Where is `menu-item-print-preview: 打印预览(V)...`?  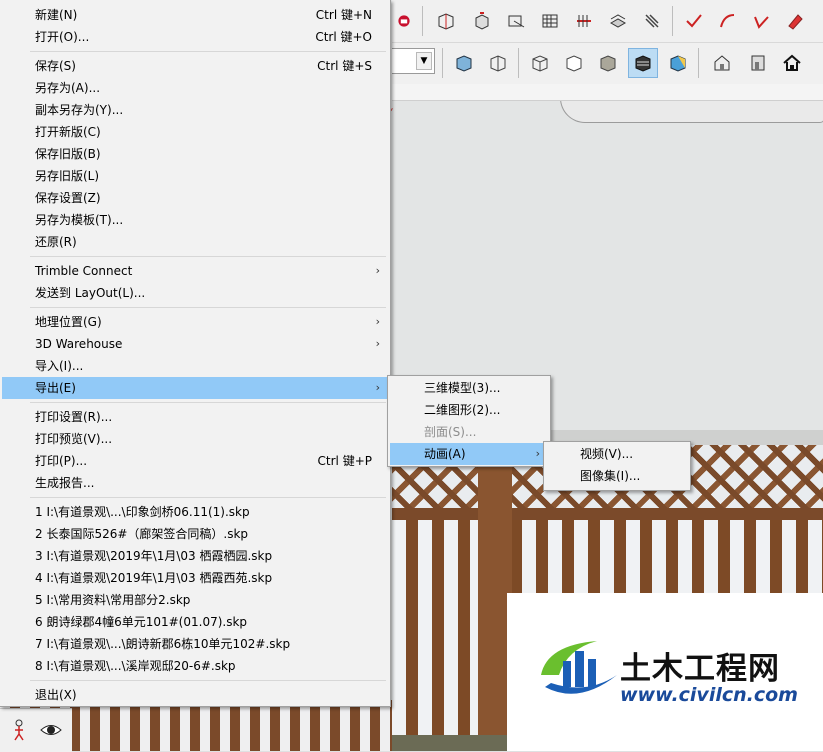
menu-item-print-preview: 打印预览(V)... is located at coordinates (195, 439).